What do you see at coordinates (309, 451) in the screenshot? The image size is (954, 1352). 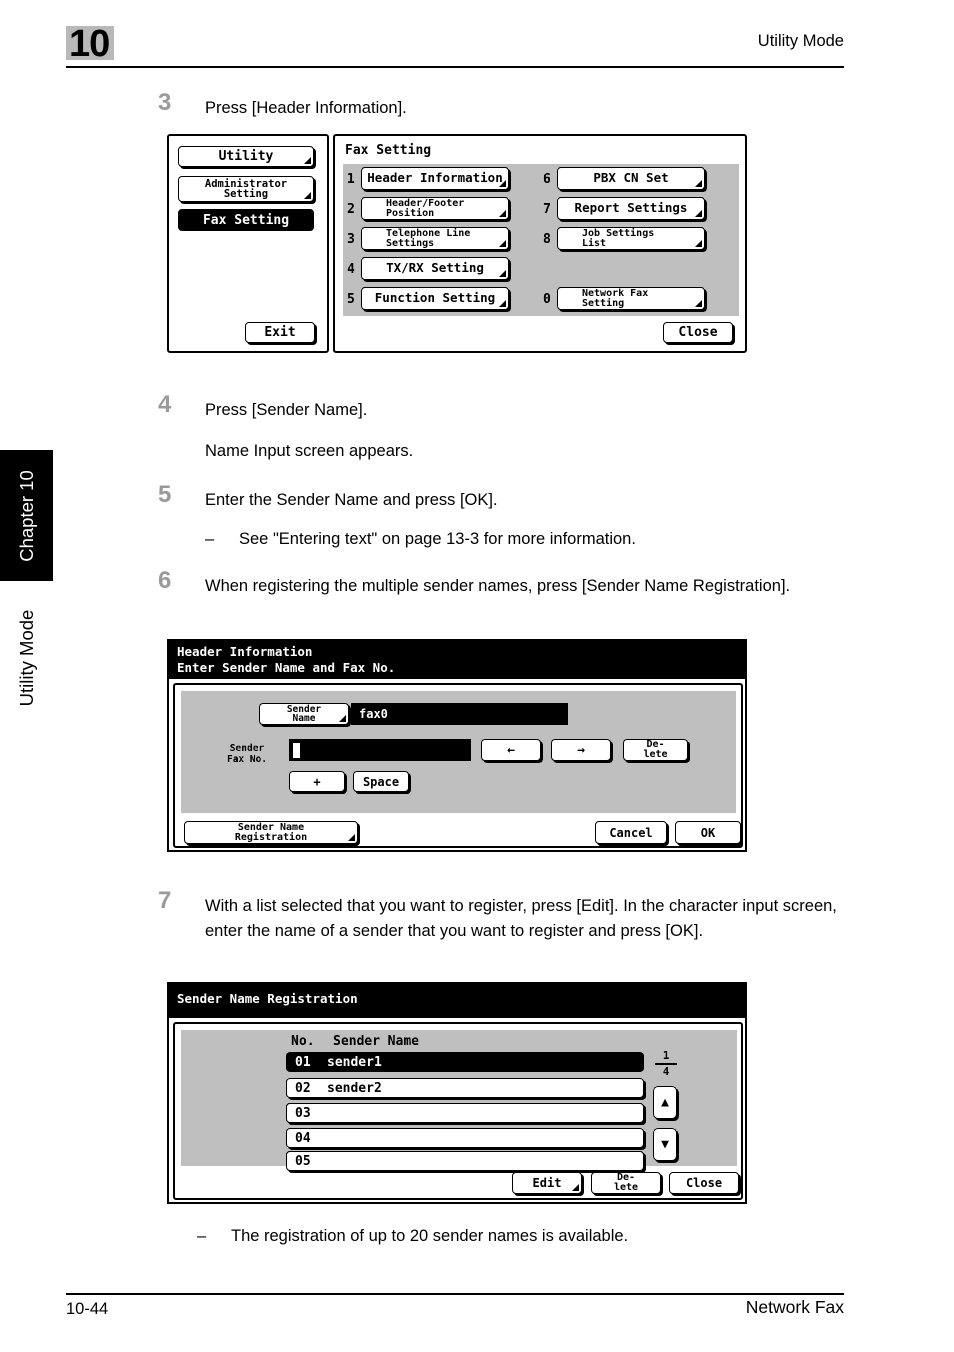 I see `step-4-subtext: Name Input screen appears.` at bounding box center [309, 451].